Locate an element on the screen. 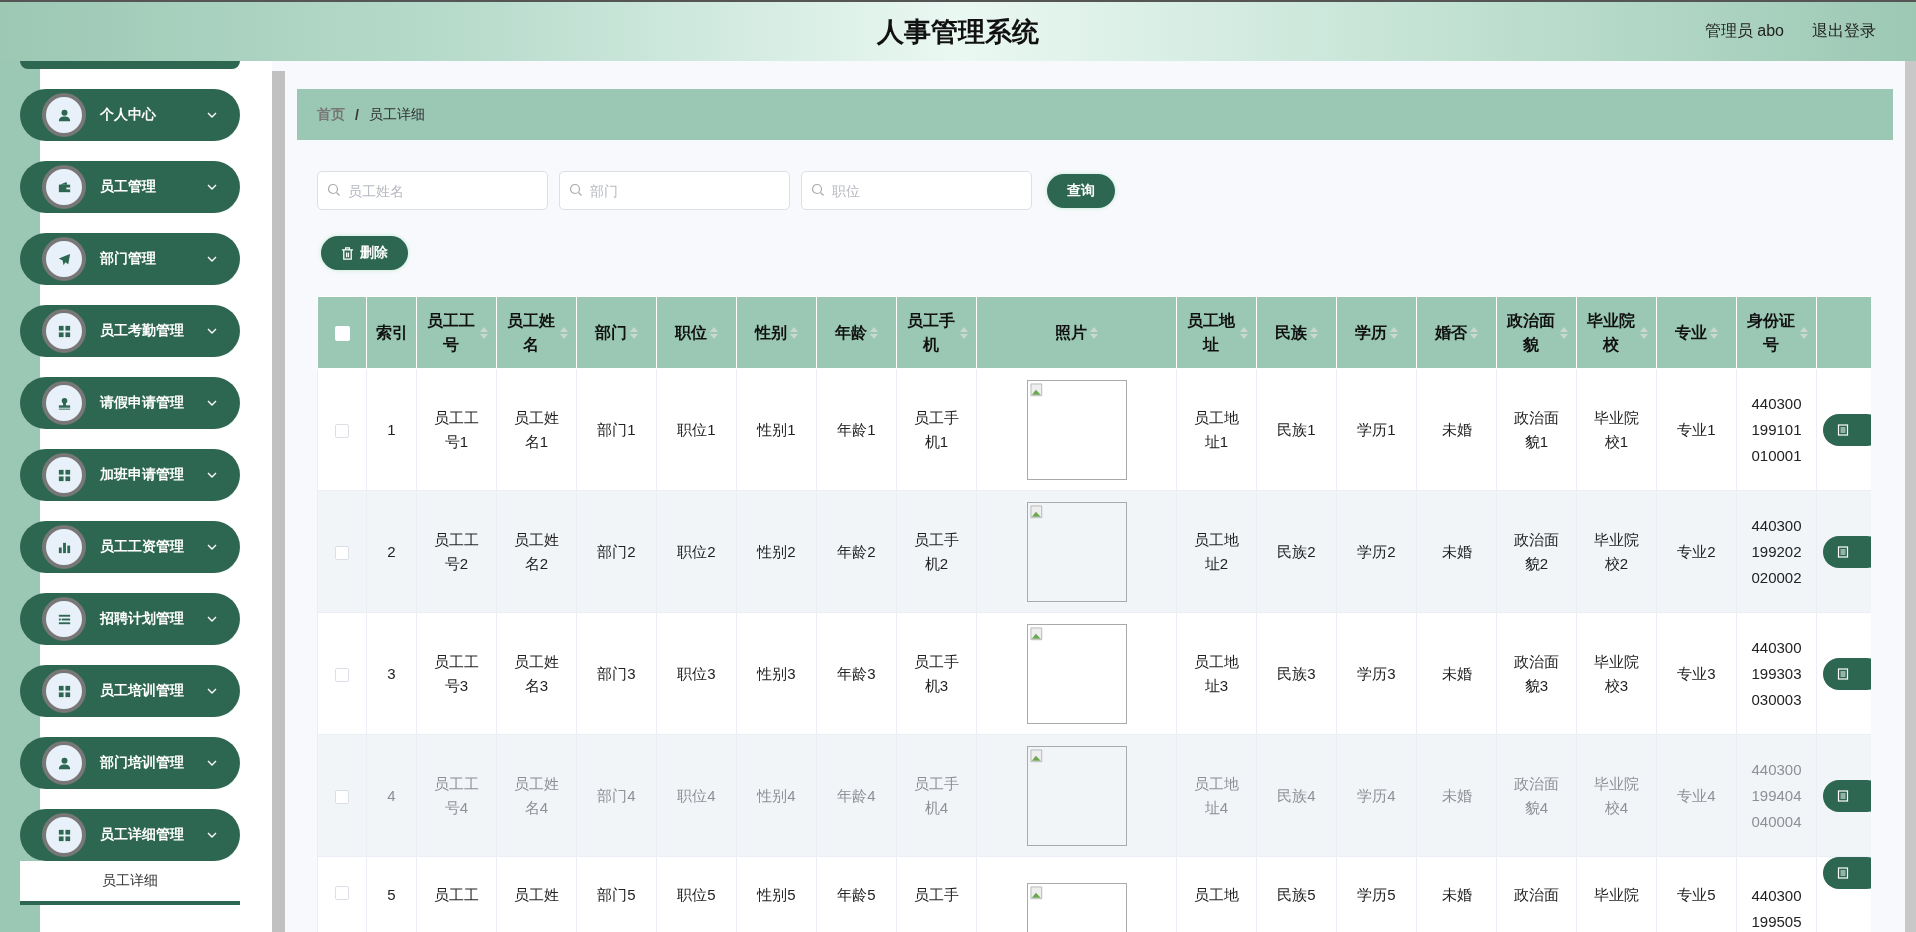  sidebar-menu-item: 部门培训管理 is located at coordinates (130, 763).